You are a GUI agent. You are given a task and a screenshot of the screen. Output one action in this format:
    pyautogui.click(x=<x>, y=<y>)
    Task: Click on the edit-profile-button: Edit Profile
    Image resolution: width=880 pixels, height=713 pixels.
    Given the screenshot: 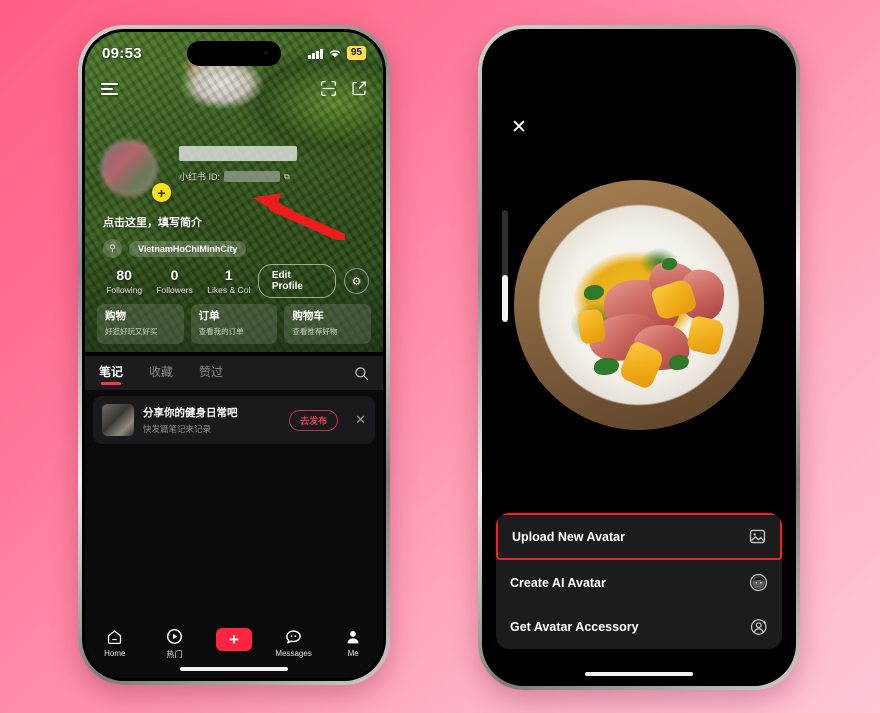 What is the action you would take?
    pyautogui.click(x=297, y=281)
    